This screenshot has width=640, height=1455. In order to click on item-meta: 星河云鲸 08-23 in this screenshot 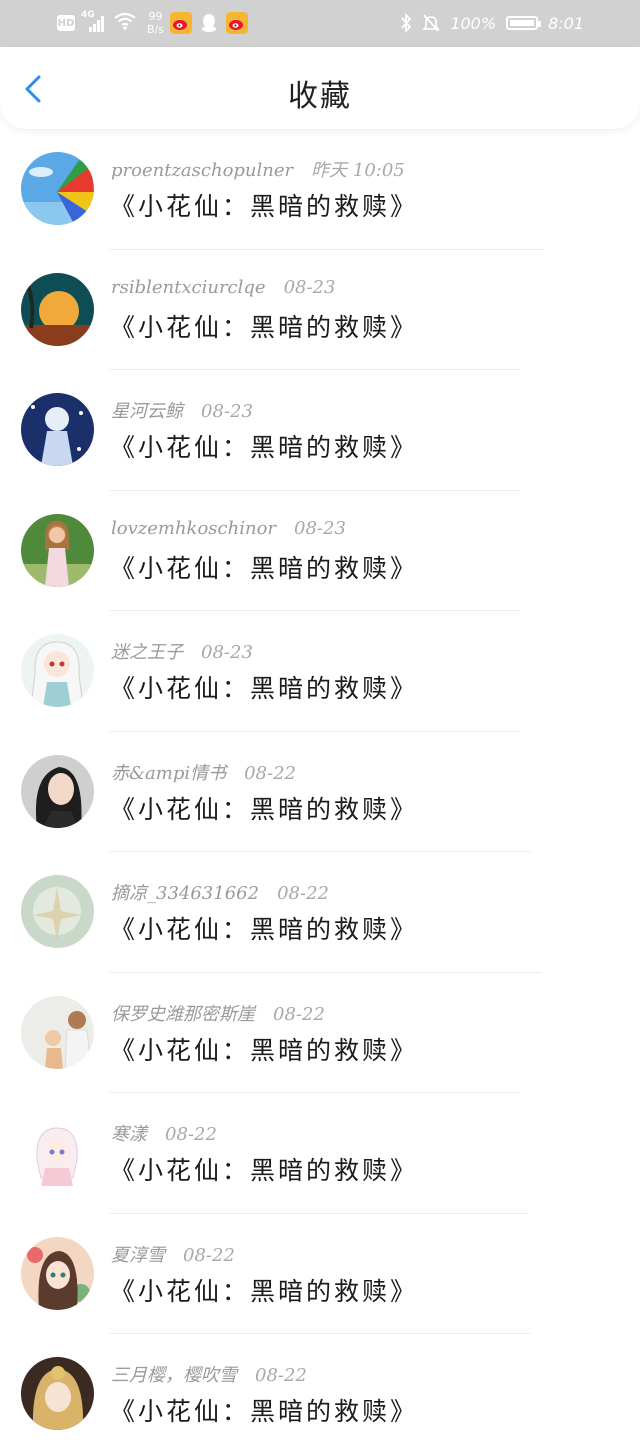, I will do `click(182, 410)`.